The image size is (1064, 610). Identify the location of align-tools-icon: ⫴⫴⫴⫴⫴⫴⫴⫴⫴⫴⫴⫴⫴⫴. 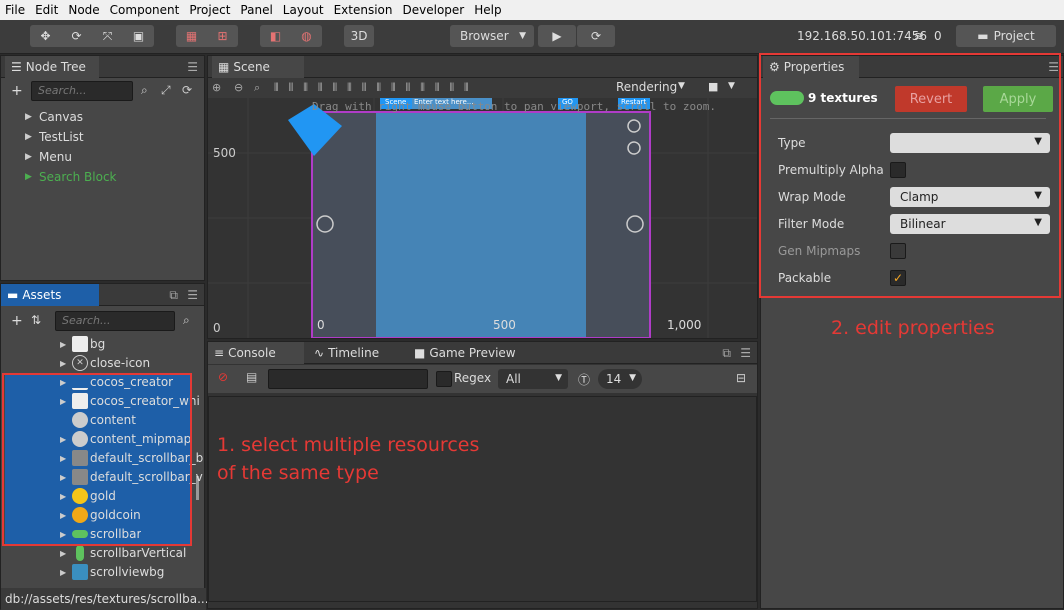
(376, 88).